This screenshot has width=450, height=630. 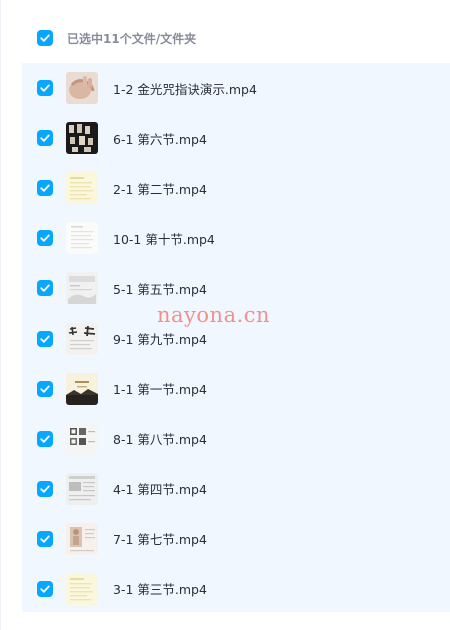 I want to click on file-name: 1-1 第一节.mp4, so click(x=160, y=388).